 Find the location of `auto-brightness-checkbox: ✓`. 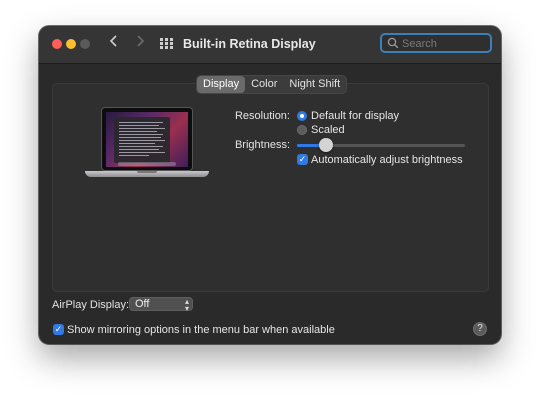

auto-brightness-checkbox: ✓ is located at coordinates (302, 159).